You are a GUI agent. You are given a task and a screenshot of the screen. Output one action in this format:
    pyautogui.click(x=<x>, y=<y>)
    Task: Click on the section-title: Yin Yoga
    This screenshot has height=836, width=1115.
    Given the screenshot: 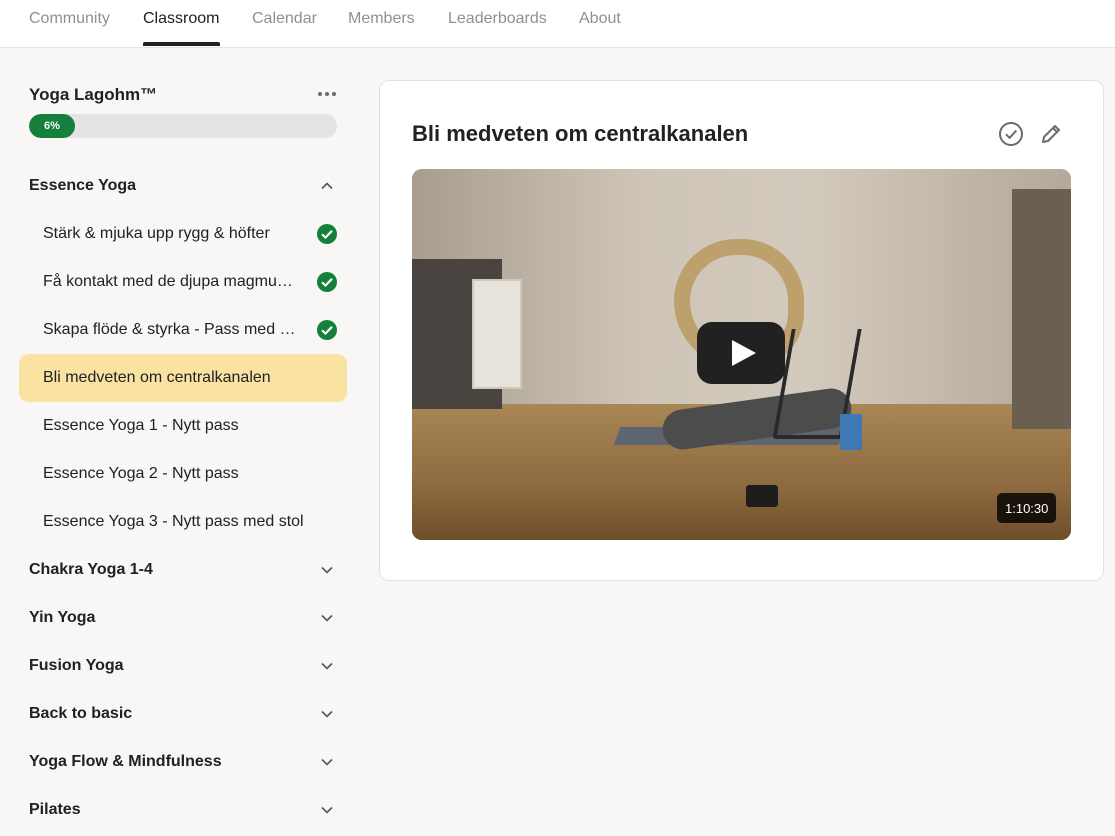 What is the action you would take?
    pyautogui.click(x=62, y=617)
    